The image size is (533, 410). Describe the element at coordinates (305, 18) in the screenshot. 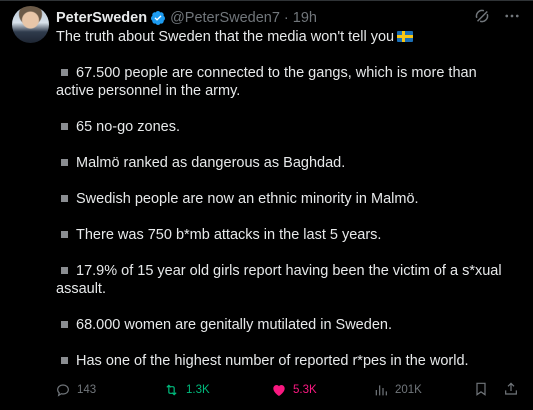

I see `tweet-timestamp: 19h` at that location.